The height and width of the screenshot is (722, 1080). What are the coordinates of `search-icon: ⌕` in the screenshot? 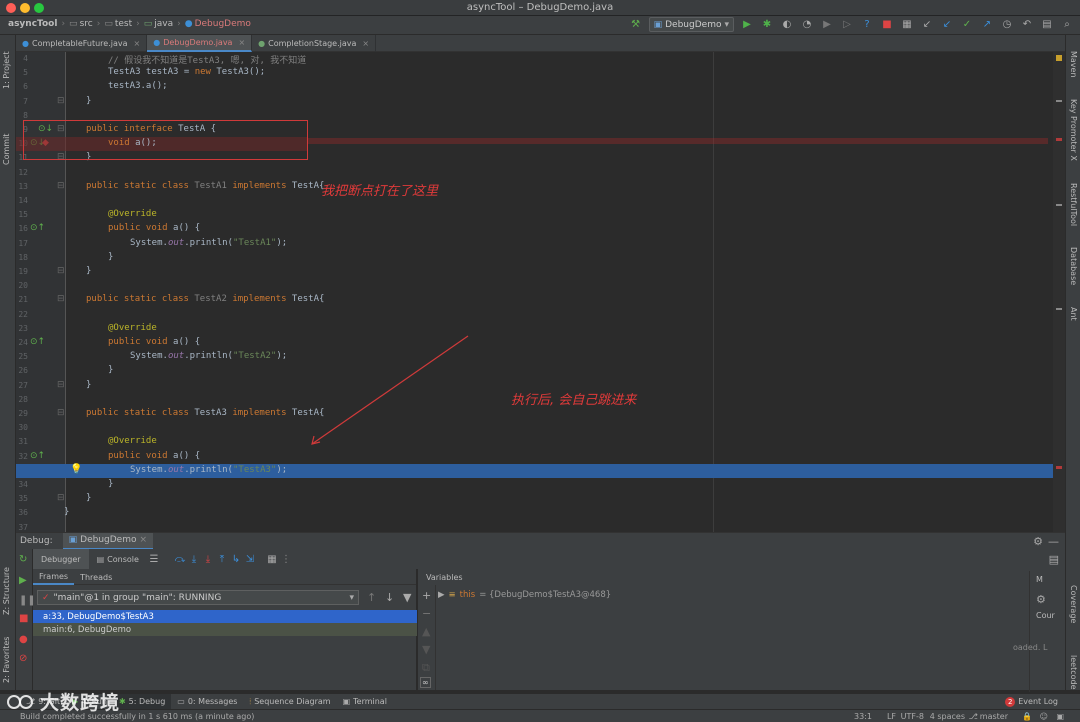 It's located at (1067, 25).